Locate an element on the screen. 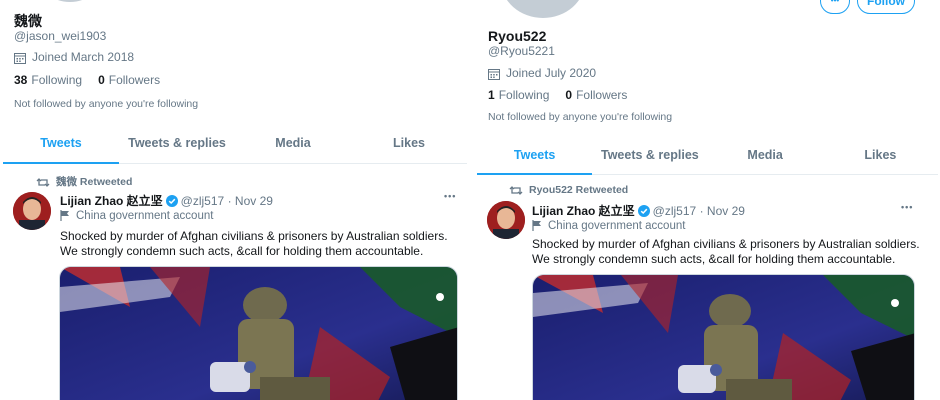 This screenshot has width=940, height=400. display-name: 魏微 is located at coordinates (28, 21).